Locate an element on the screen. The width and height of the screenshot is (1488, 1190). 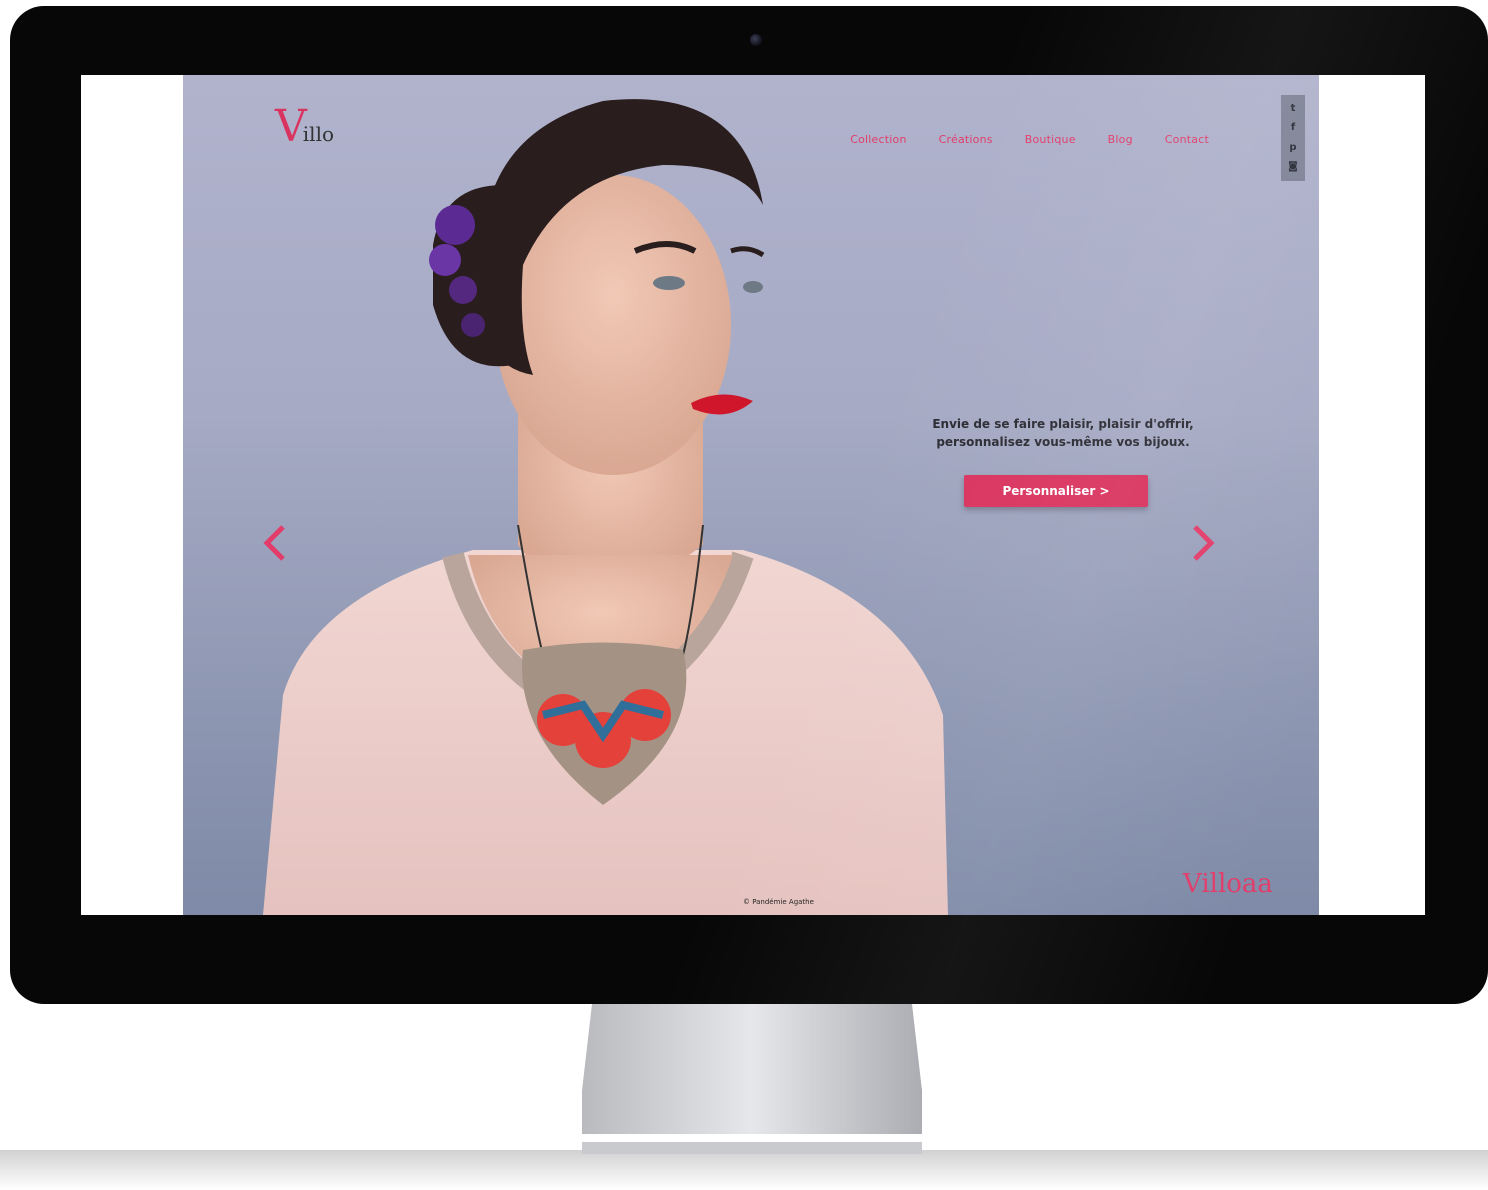
social-bar: t f p ◙ is located at coordinates (1293, 138).